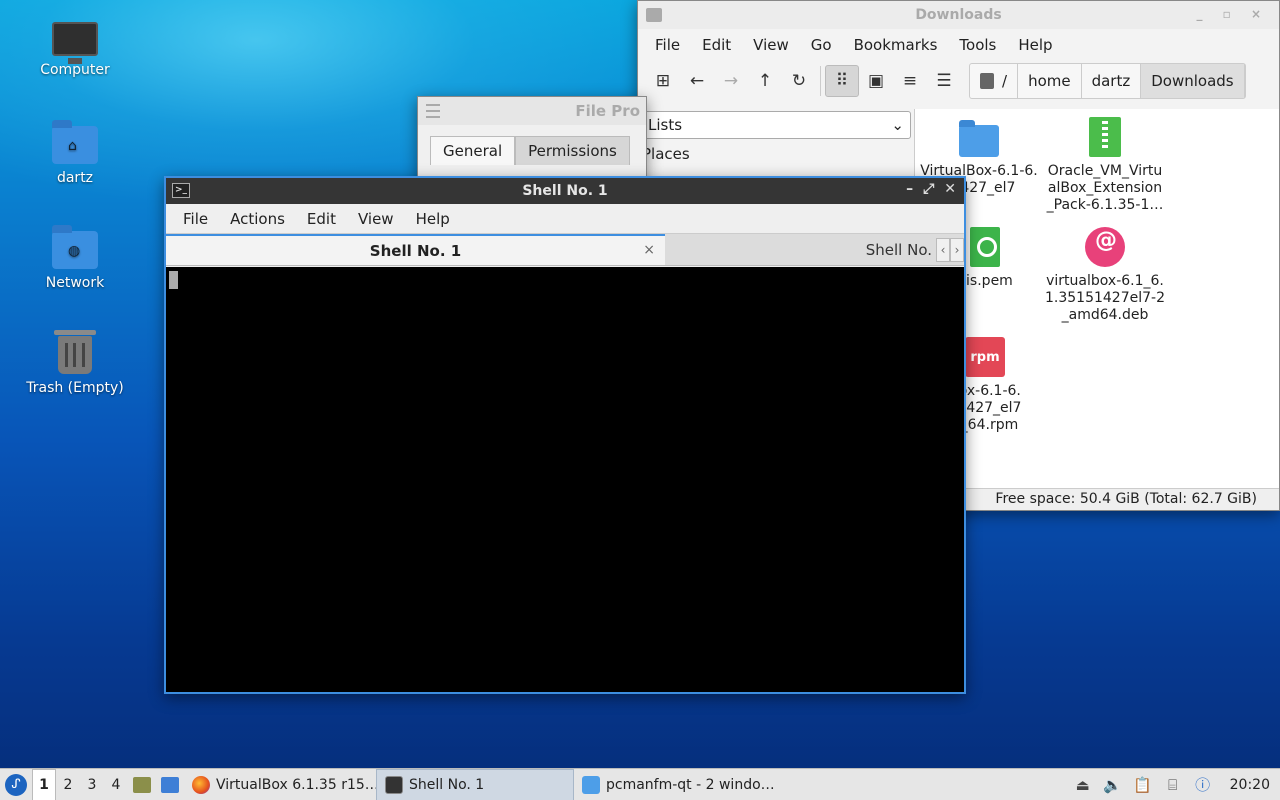 This screenshot has height=800, width=1280. Describe the element at coordinates (1142, 785) in the screenshot. I see `clipboard-icon: 📋` at that location.